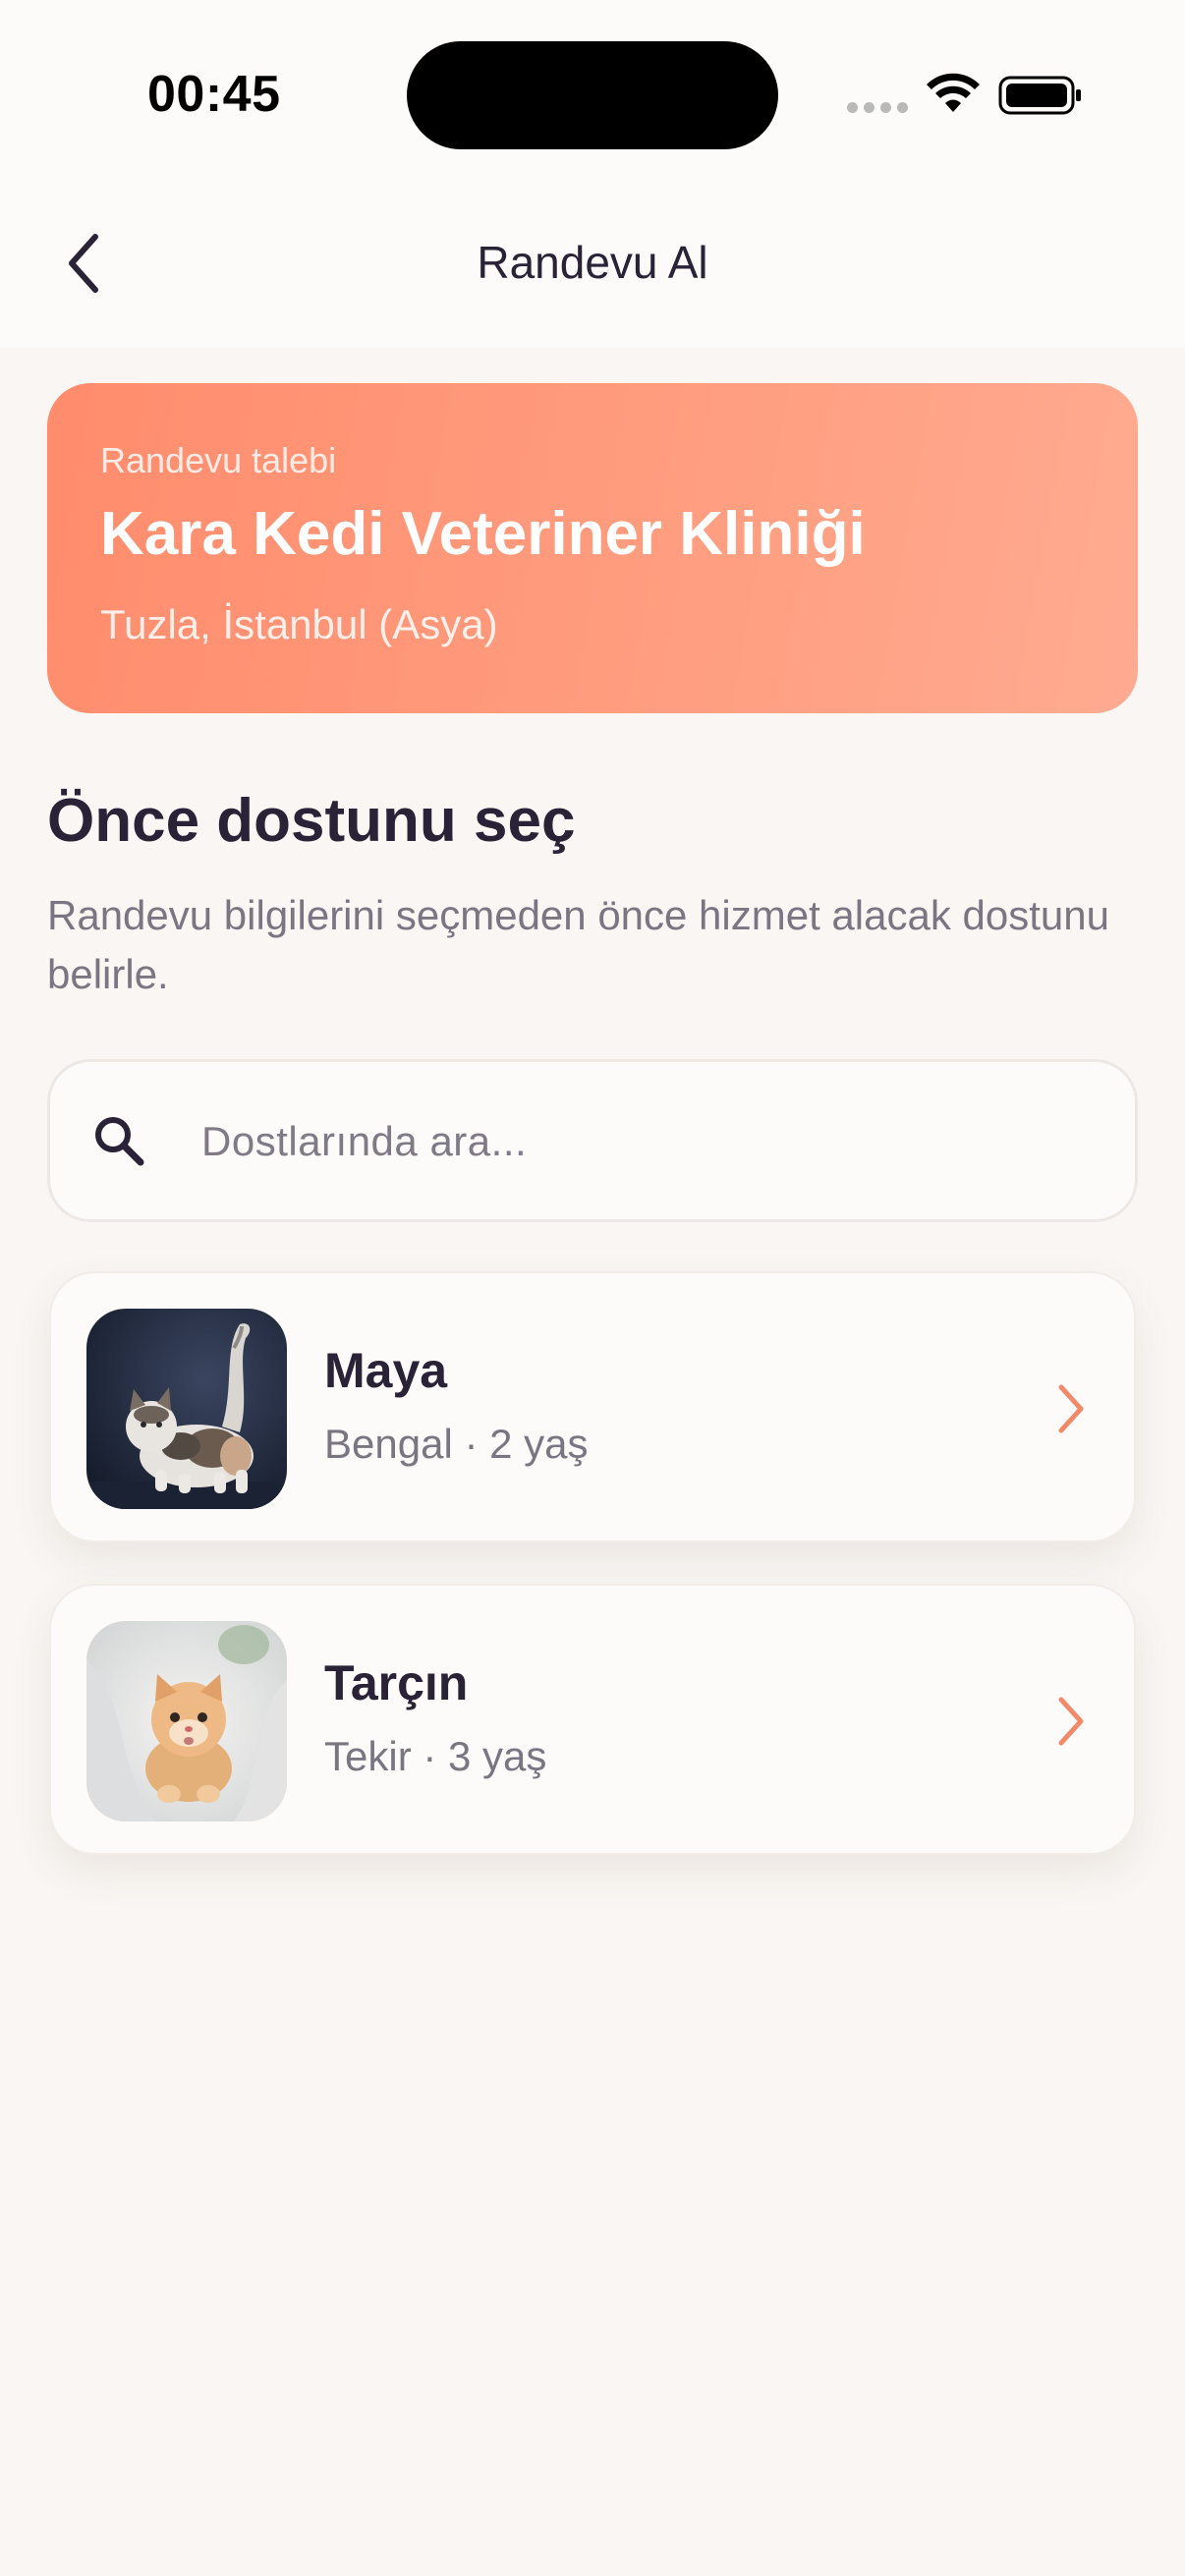  I want to click on dynamic-island, so click(592, 95).